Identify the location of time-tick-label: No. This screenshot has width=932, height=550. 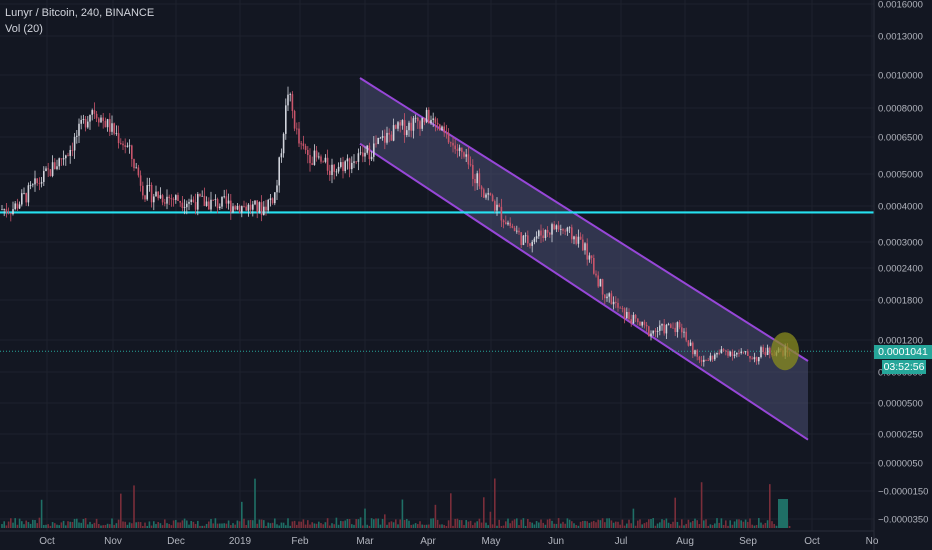
(872, 541).